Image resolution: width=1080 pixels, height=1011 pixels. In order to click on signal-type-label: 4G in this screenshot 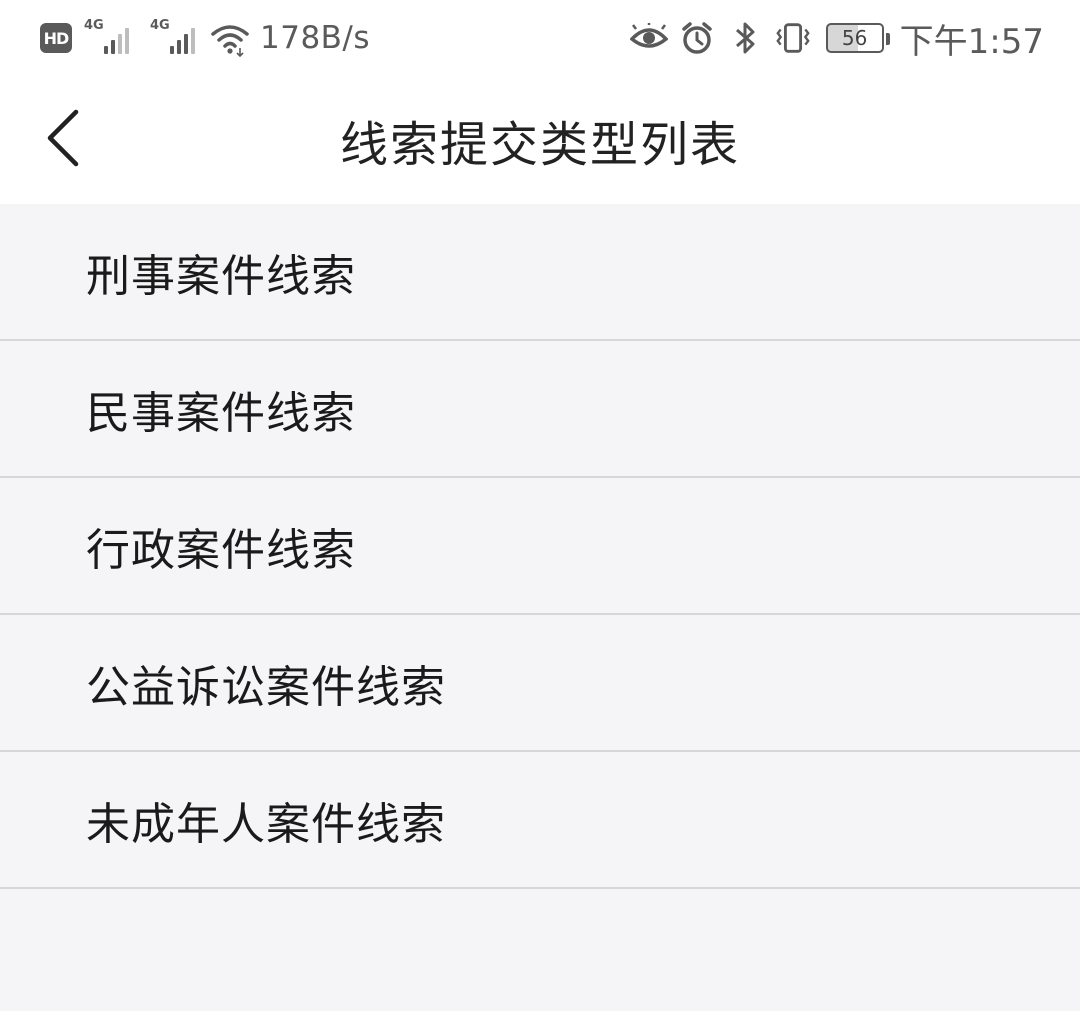, I will do `click(94, 25)`.